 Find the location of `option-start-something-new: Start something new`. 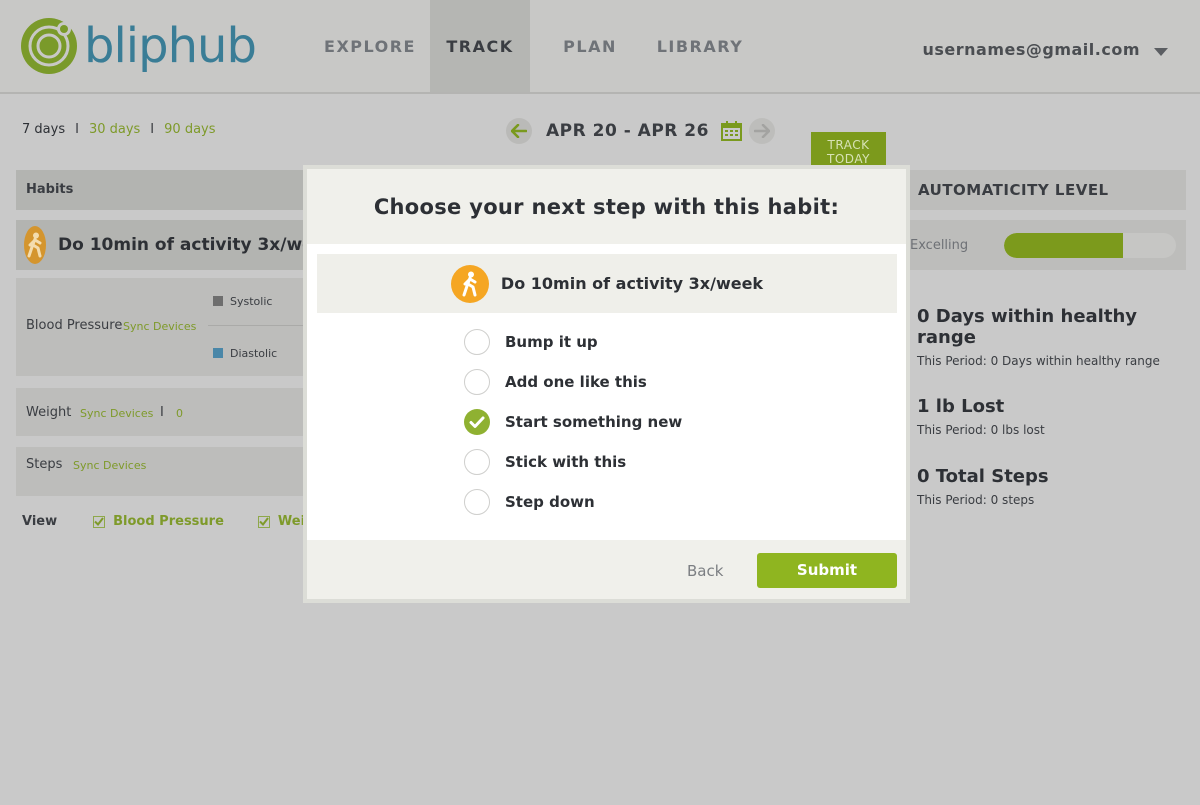

option-start-something-new: Start something new is located at coordinates (573, 422).